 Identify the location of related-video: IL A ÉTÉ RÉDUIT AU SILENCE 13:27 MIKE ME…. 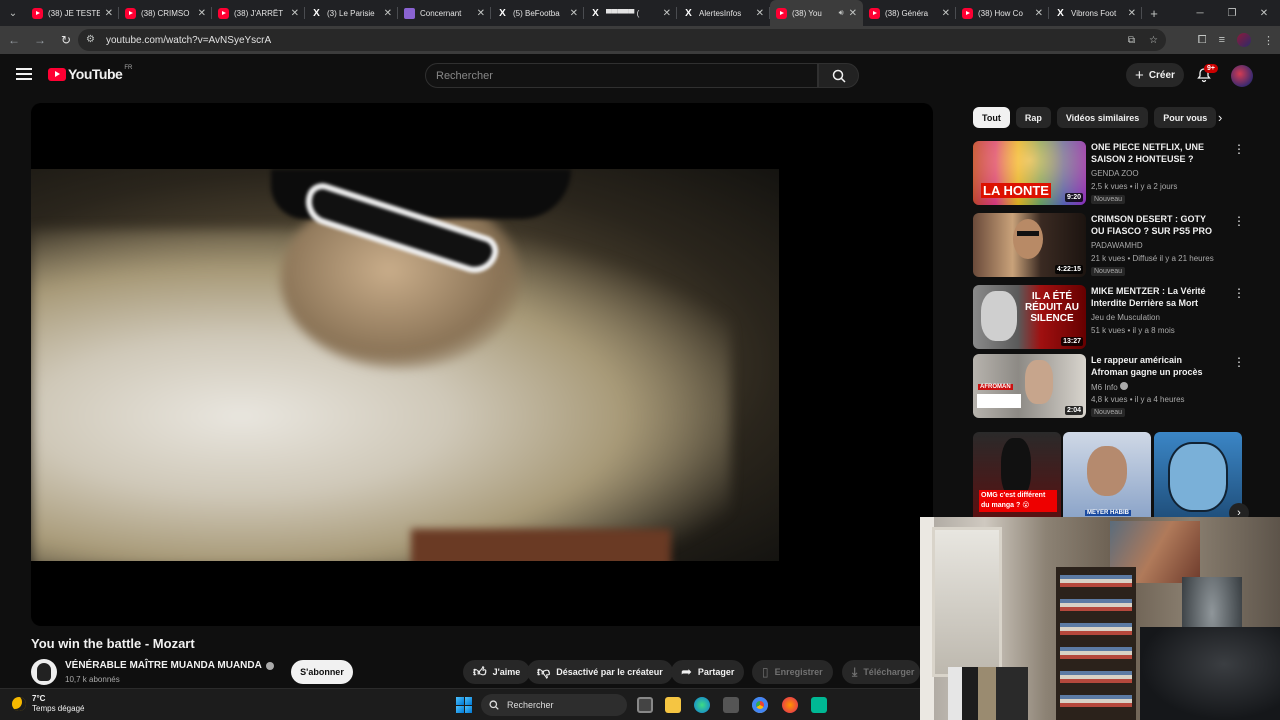
(1099, 317).